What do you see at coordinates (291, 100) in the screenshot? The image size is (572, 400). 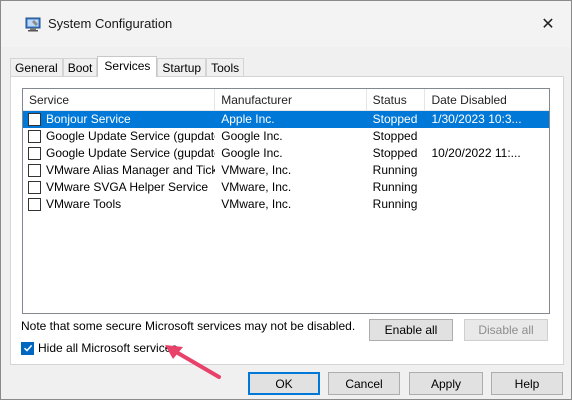 I see `column-header-manufacturer: Manufacturer` at bounding box center [291, 100].